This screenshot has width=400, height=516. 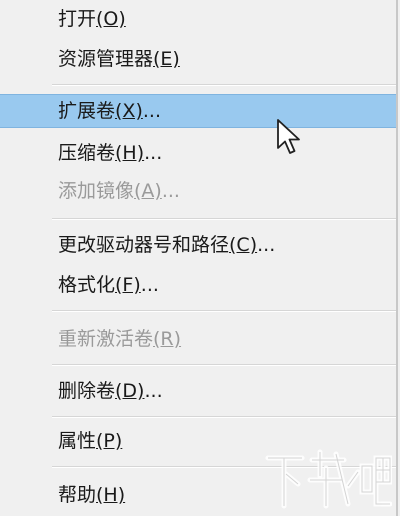 I want to click on watermark-logo, so click(x=328, y=479).